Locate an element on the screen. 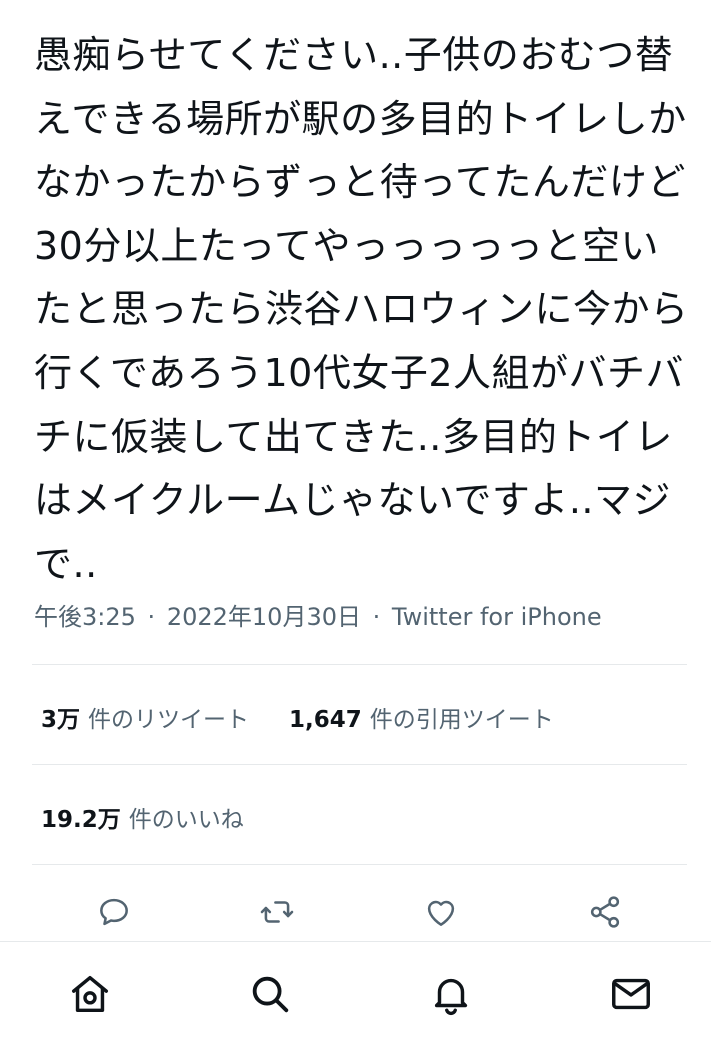 The image size is (711, 1045). retweets-label: 件のリツイート is located at coordinates (169, 720).